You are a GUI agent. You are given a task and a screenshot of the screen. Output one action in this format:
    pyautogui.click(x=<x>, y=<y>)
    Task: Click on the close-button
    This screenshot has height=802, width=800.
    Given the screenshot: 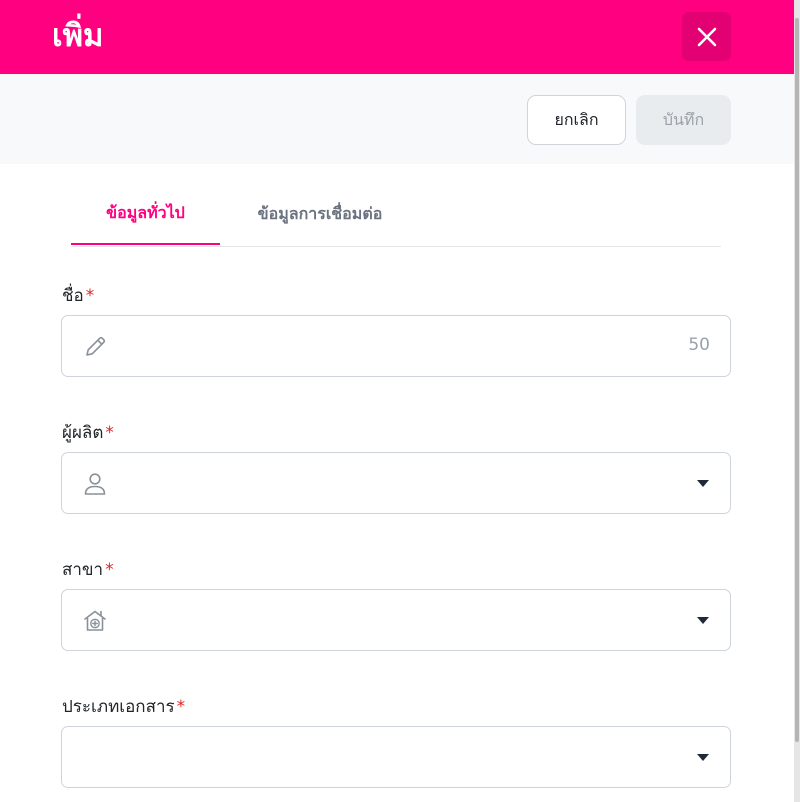 What is the action you would take?
    pyautogui.click(x=706, y=36)
    